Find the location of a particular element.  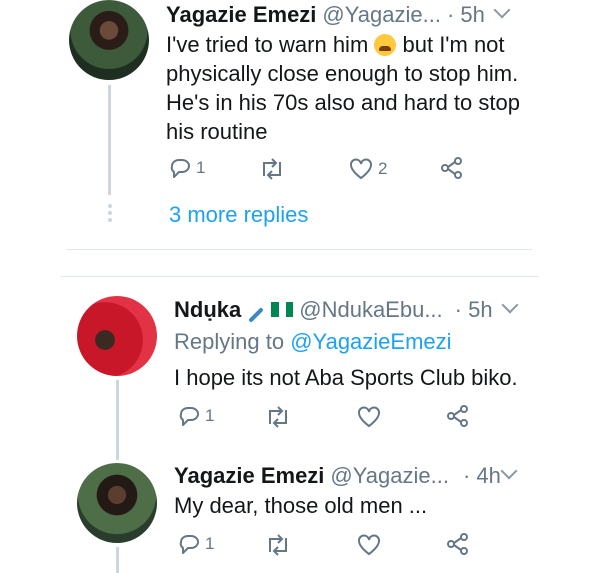

like-button: 2 is located at coordinates (367, 169).